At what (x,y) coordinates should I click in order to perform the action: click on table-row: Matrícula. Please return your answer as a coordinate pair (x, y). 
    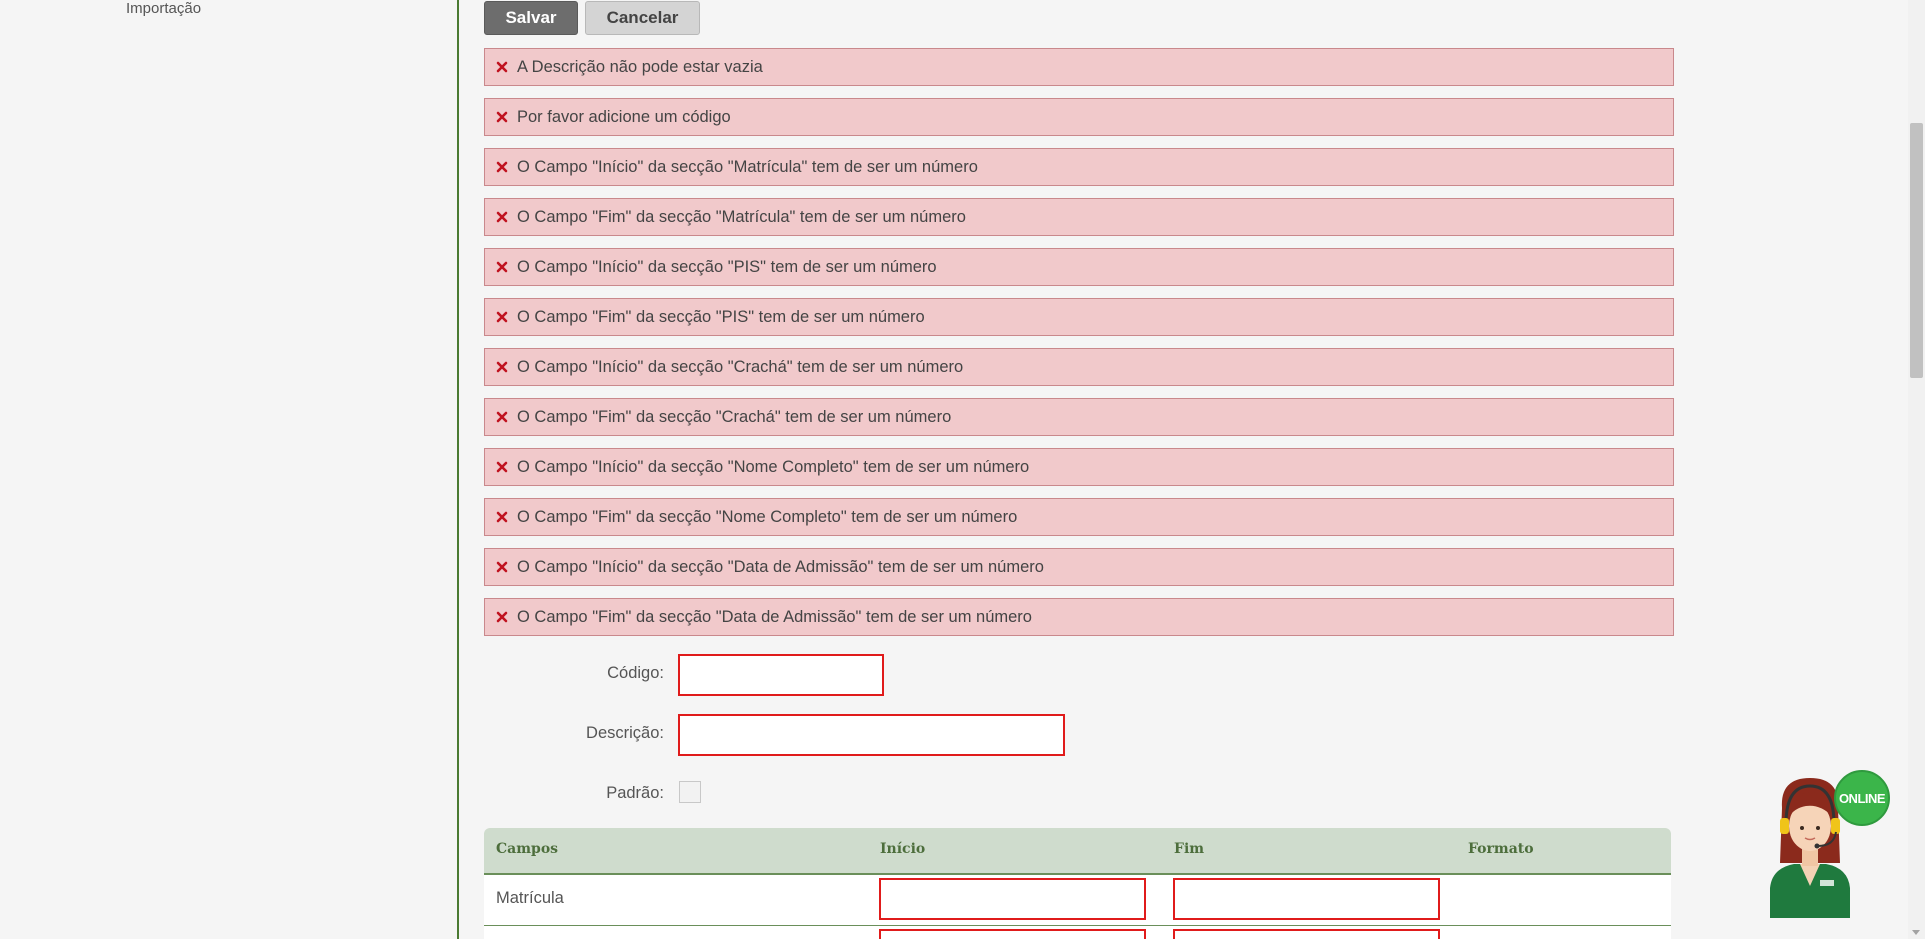
    Looking at the image, I should click on (1077, 900).